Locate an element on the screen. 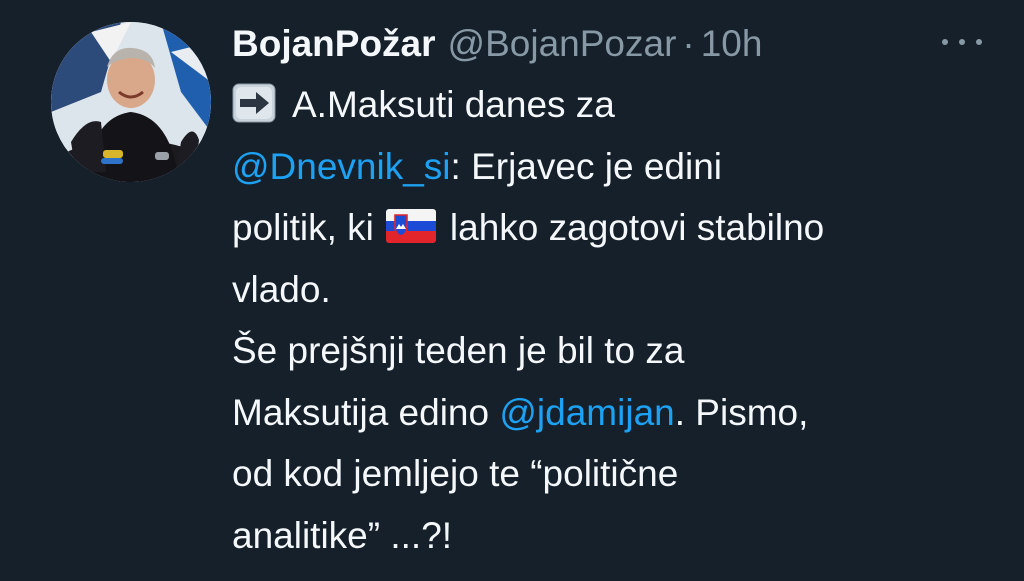  tweet-line: Še prejšnji teden je bil to za is located at coordinates (458, 350).